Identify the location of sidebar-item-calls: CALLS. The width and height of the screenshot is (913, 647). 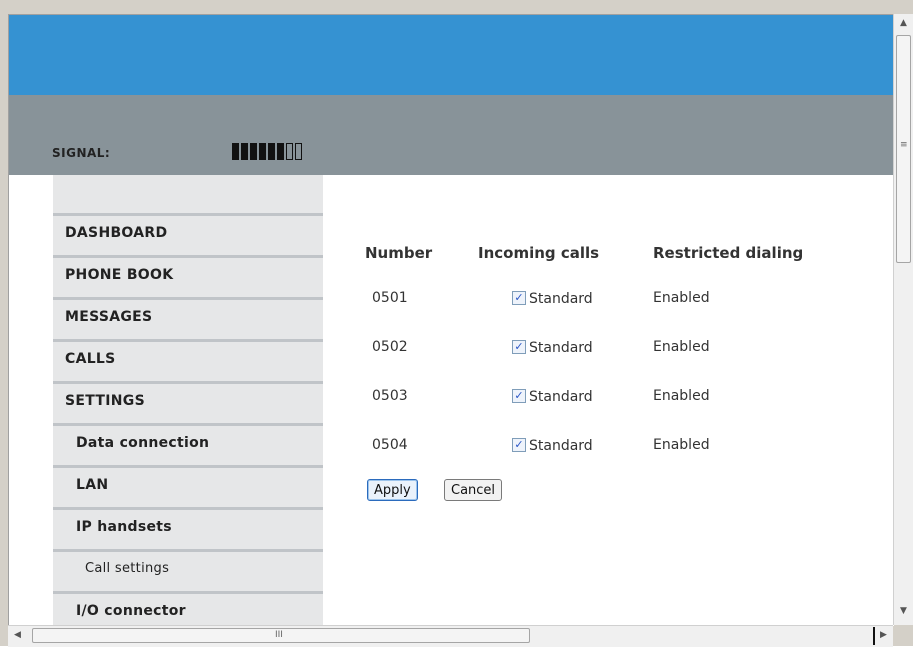
(188, 358).